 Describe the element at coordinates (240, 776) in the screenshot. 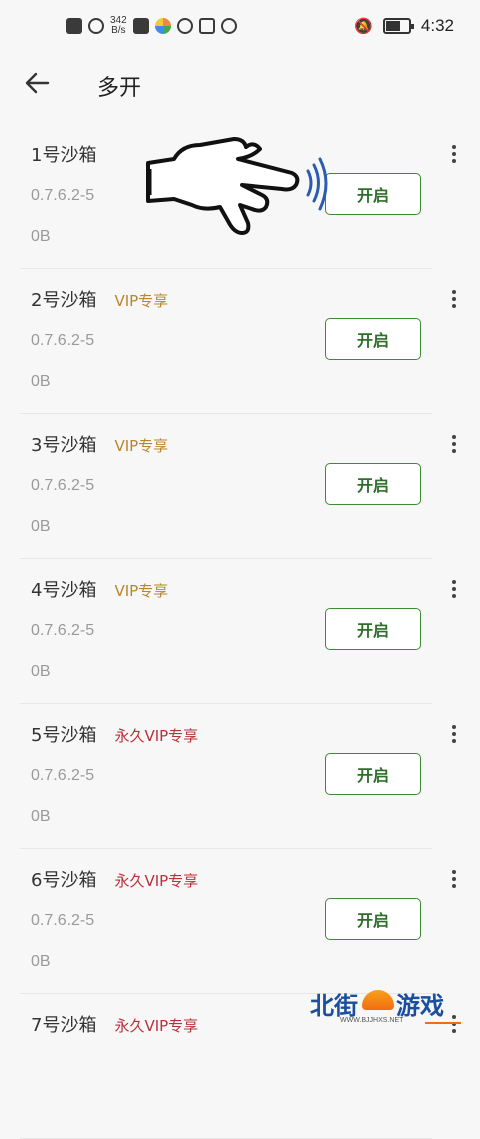

I see `sandbox-item: 5号沙箱 永久VIP专享 0.7.6.2-5 0B 开启` at that location.